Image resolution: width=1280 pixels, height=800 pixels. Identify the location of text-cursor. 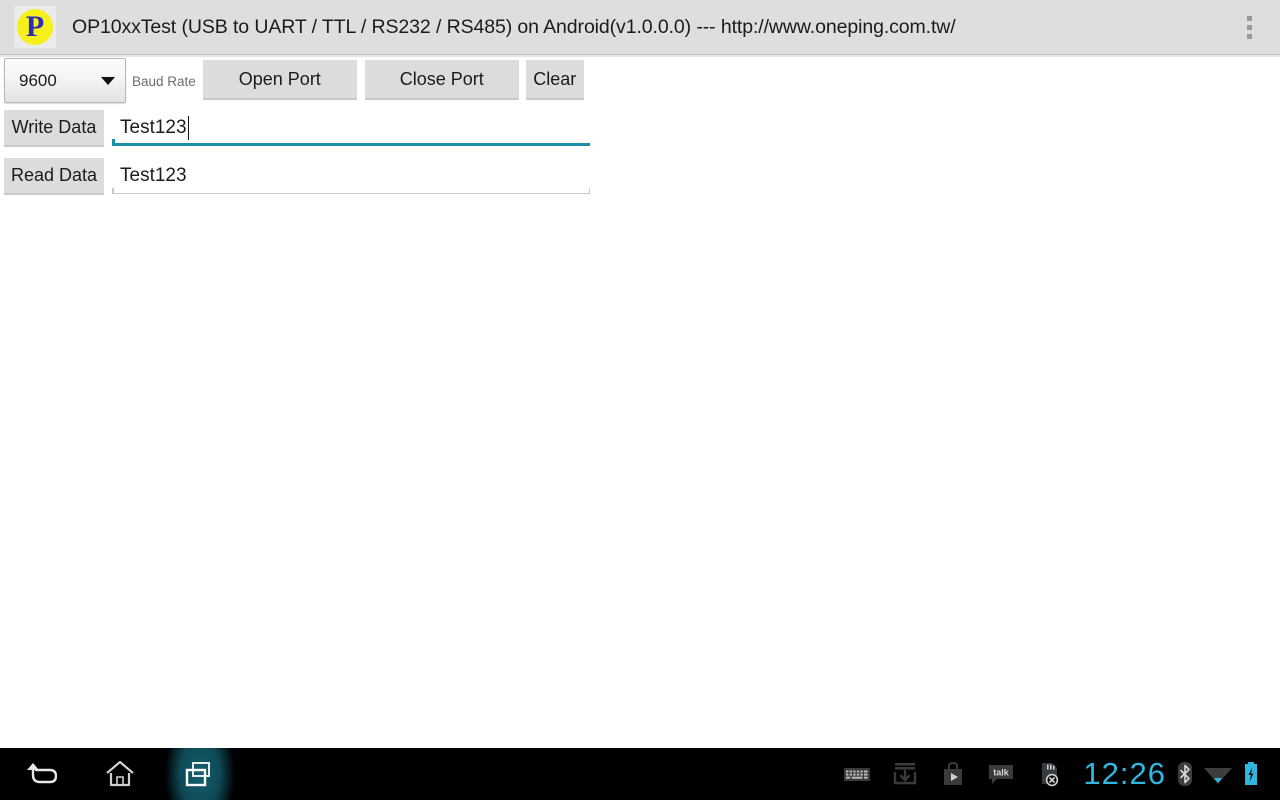
(188, 128).